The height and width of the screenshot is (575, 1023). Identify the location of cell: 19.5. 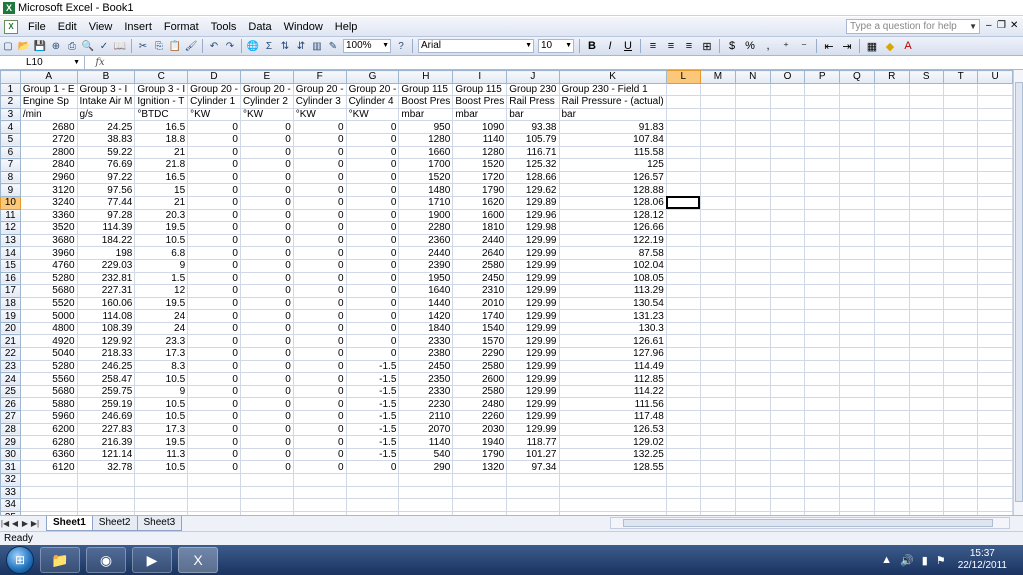
(161, 442).